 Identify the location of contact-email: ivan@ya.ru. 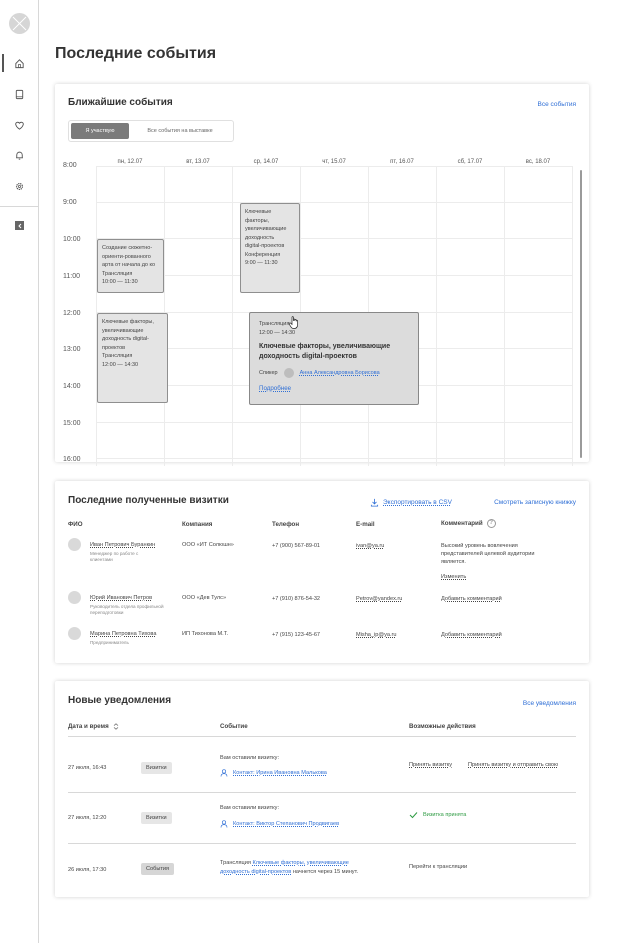
(370, 546).